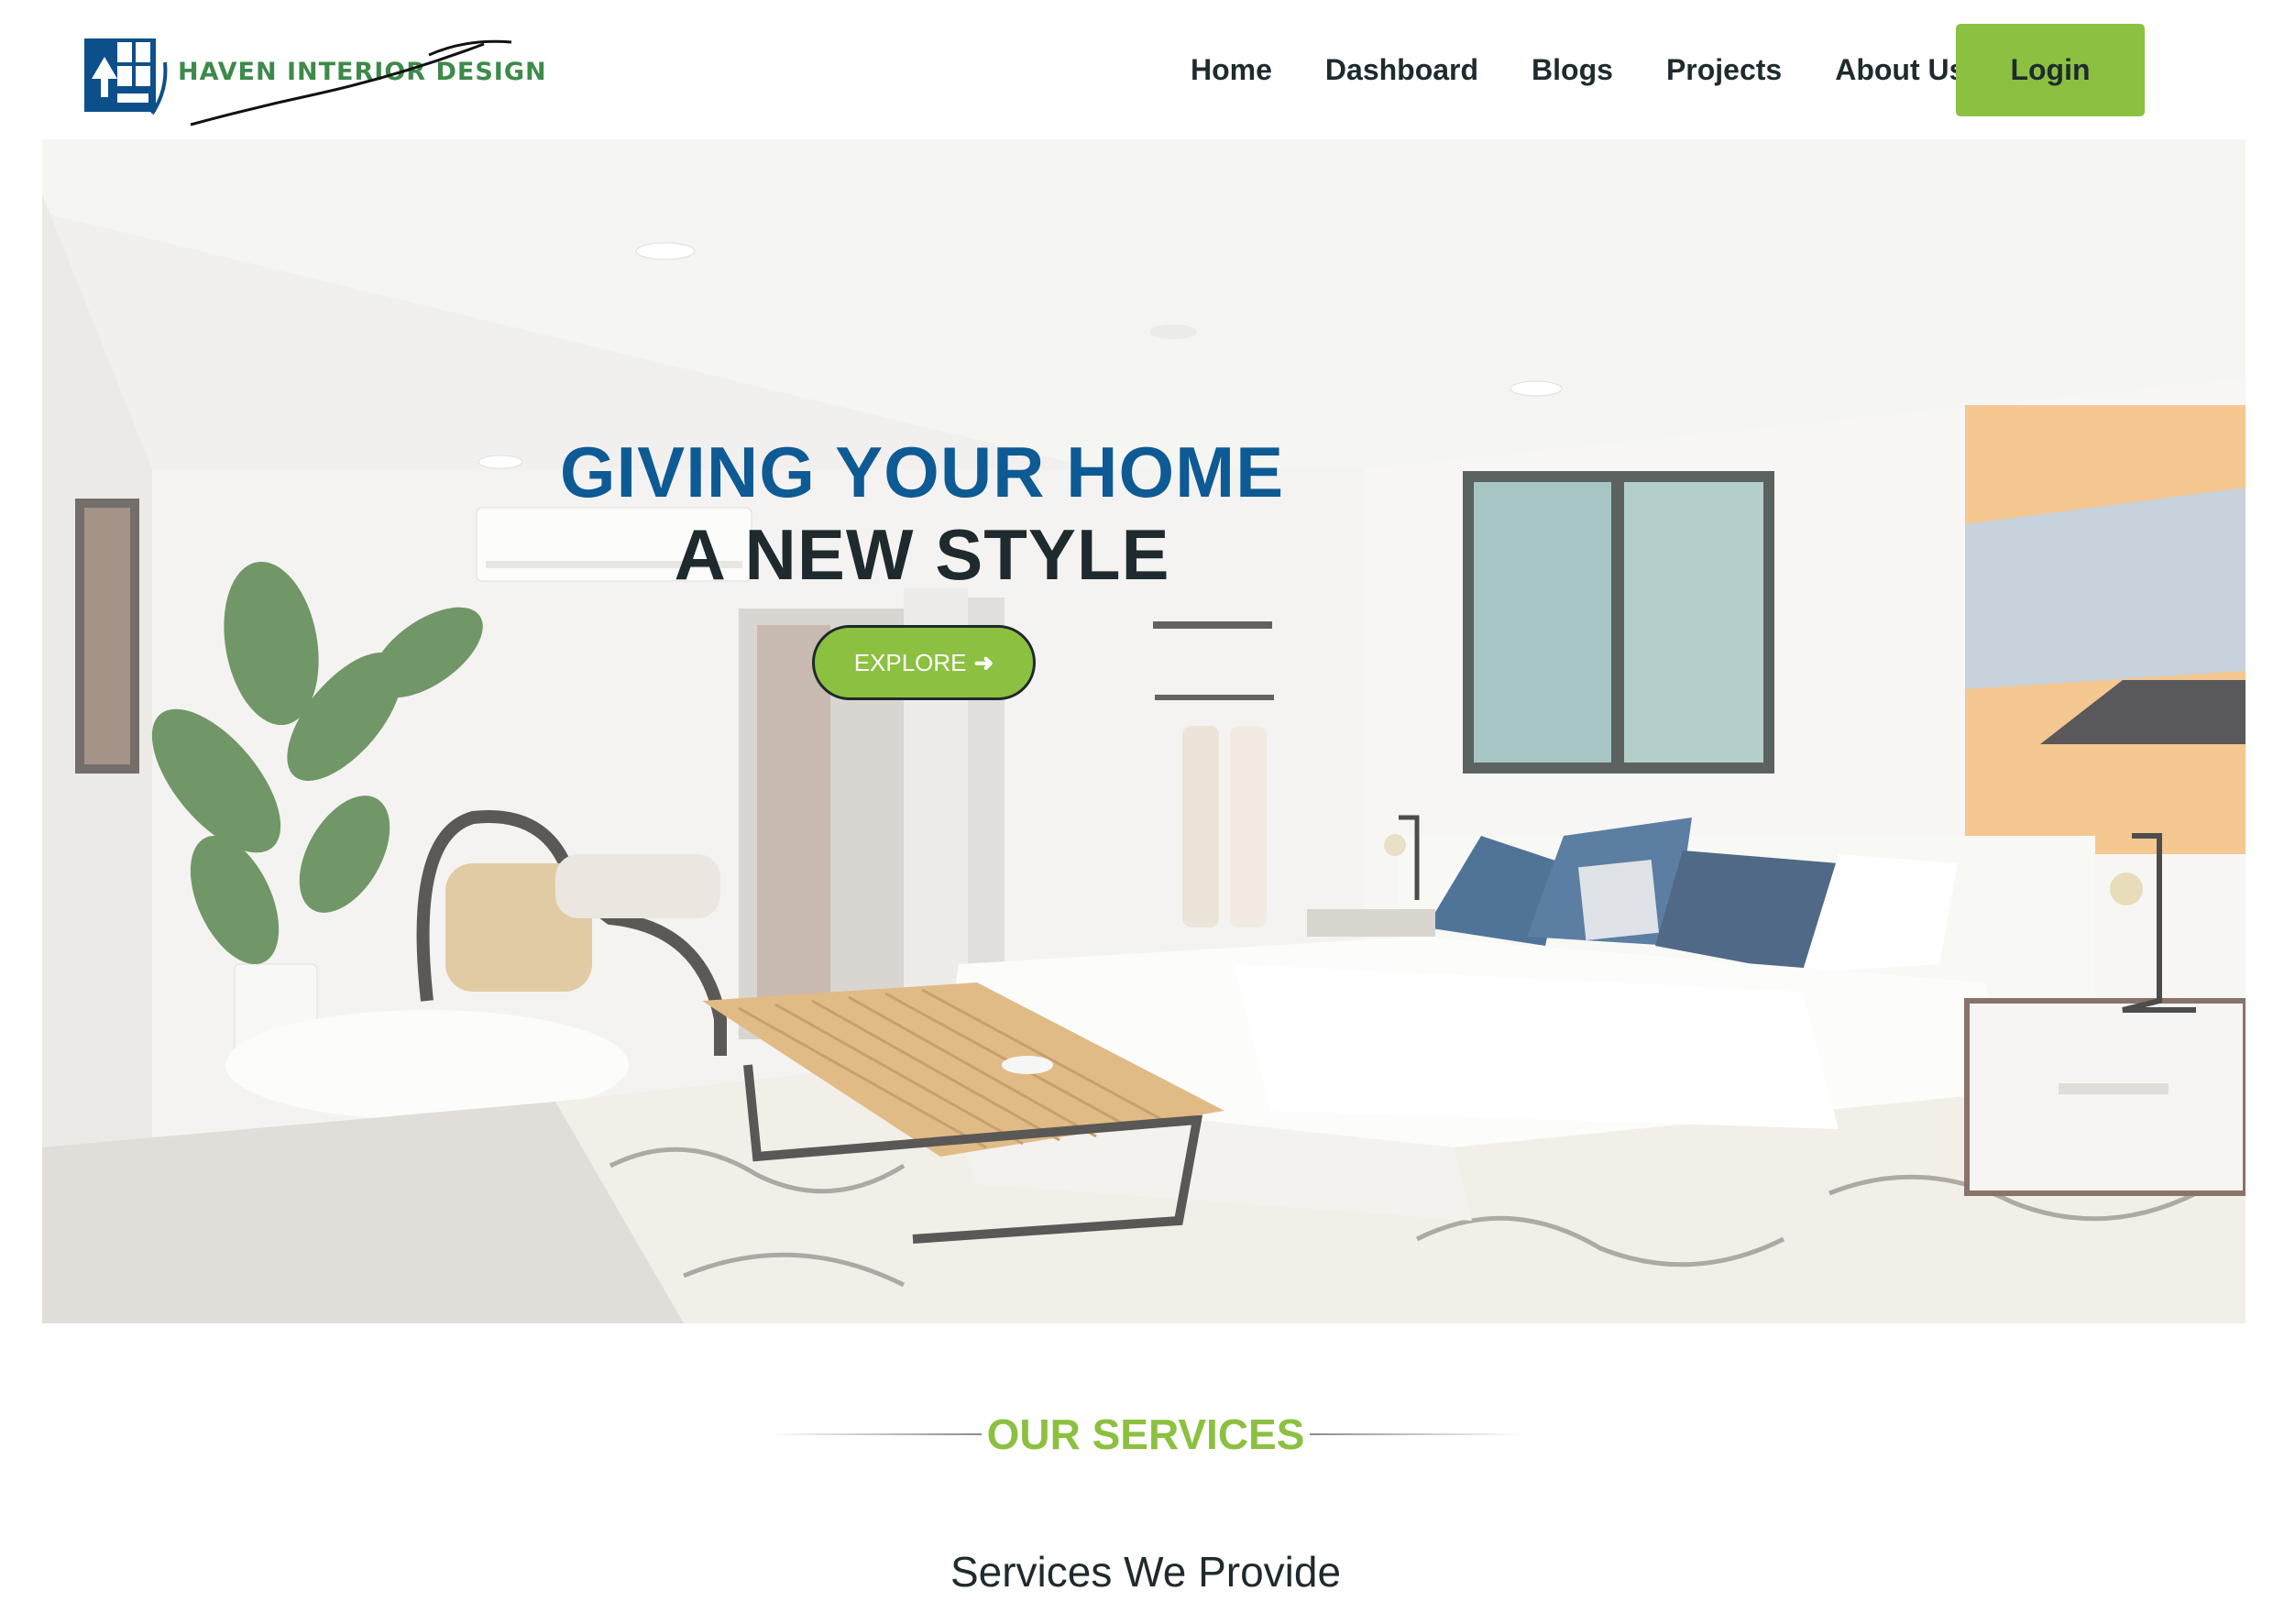 The image size is (2273, 1624). I want to click on arrow-right-icon: ➜, so click(983, 662).